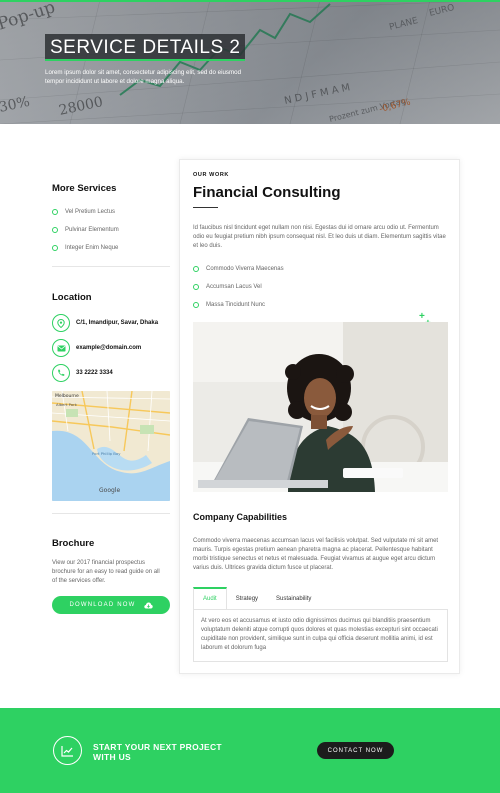 Image resolution: width=500 pixels, height=793 pixels. I want to click on service-link: Vel Pretium Lectus, so click(111, 212).